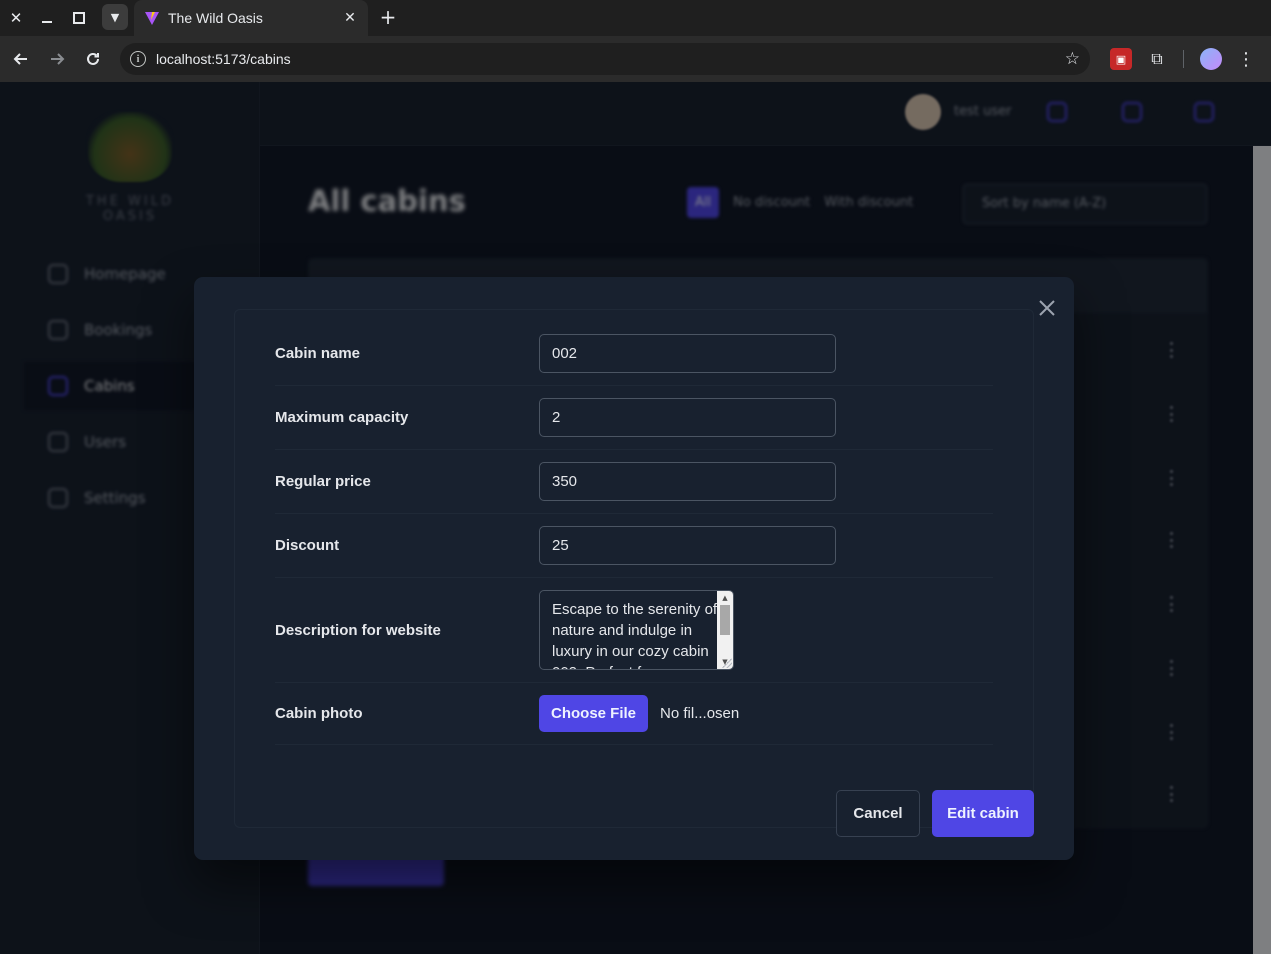  Describe the element at coordinates (57, 59) in the screenshot. I see `forward-arrow-icon` at that location.